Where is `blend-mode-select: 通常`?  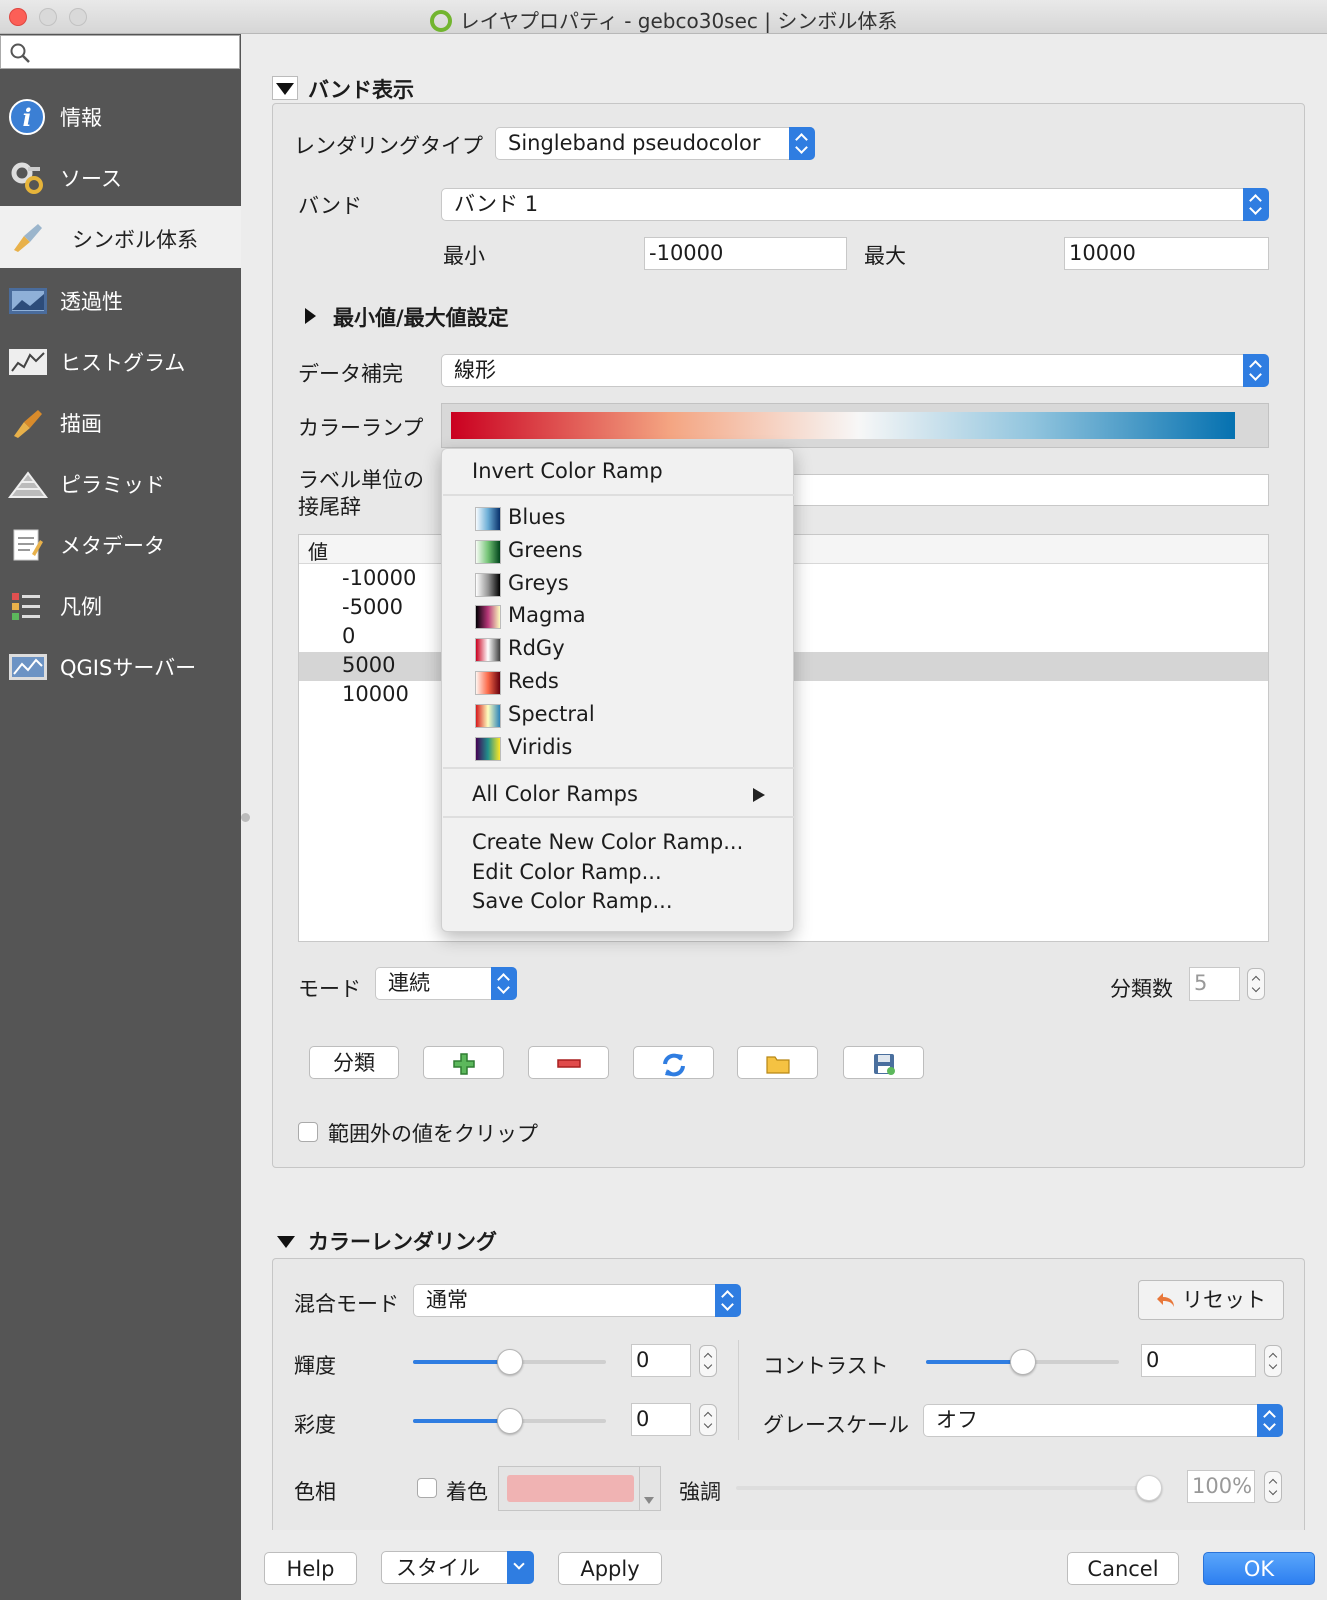 blend-mode-select: 通常 is located at coordinates (577, 1300).